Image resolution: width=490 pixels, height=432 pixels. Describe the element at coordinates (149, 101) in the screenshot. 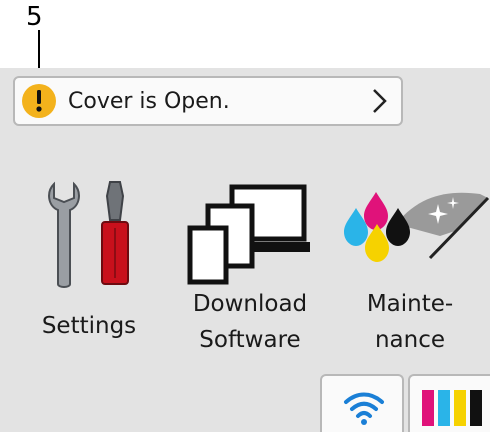

I see `status-message: Cover is Open.` at that location.